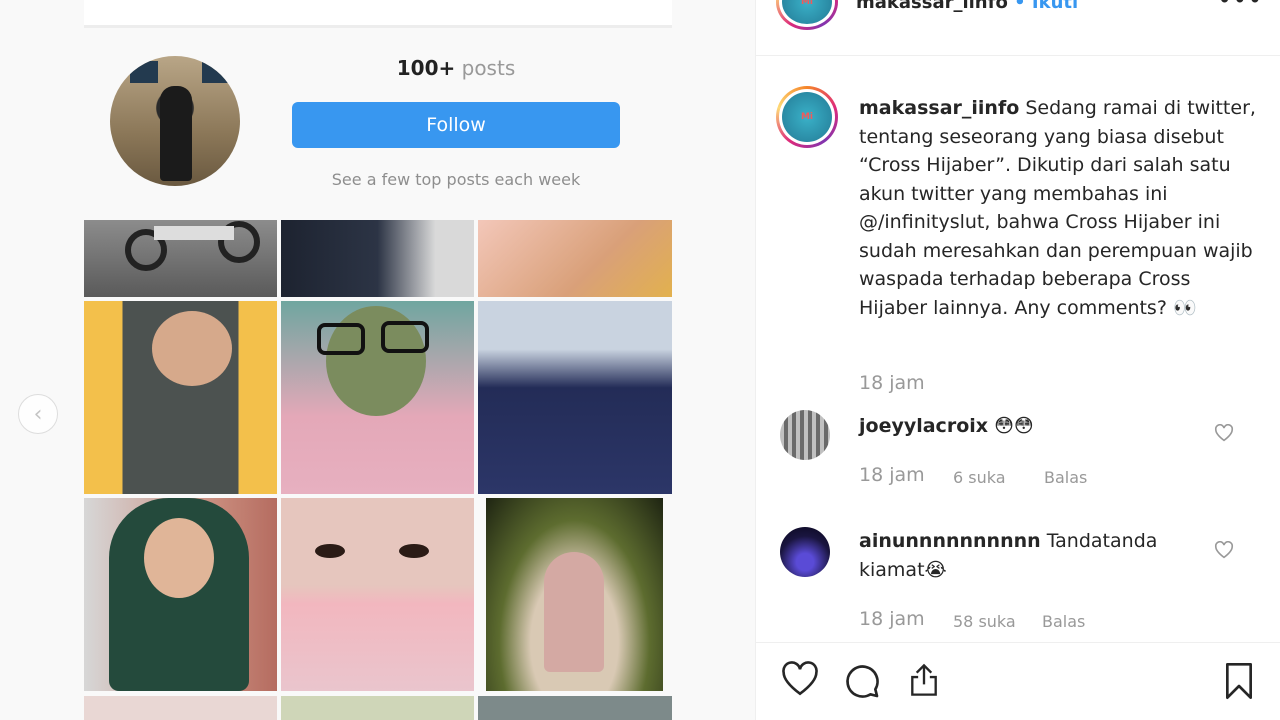  I want to click on image-top-strip, so click(378, 14).